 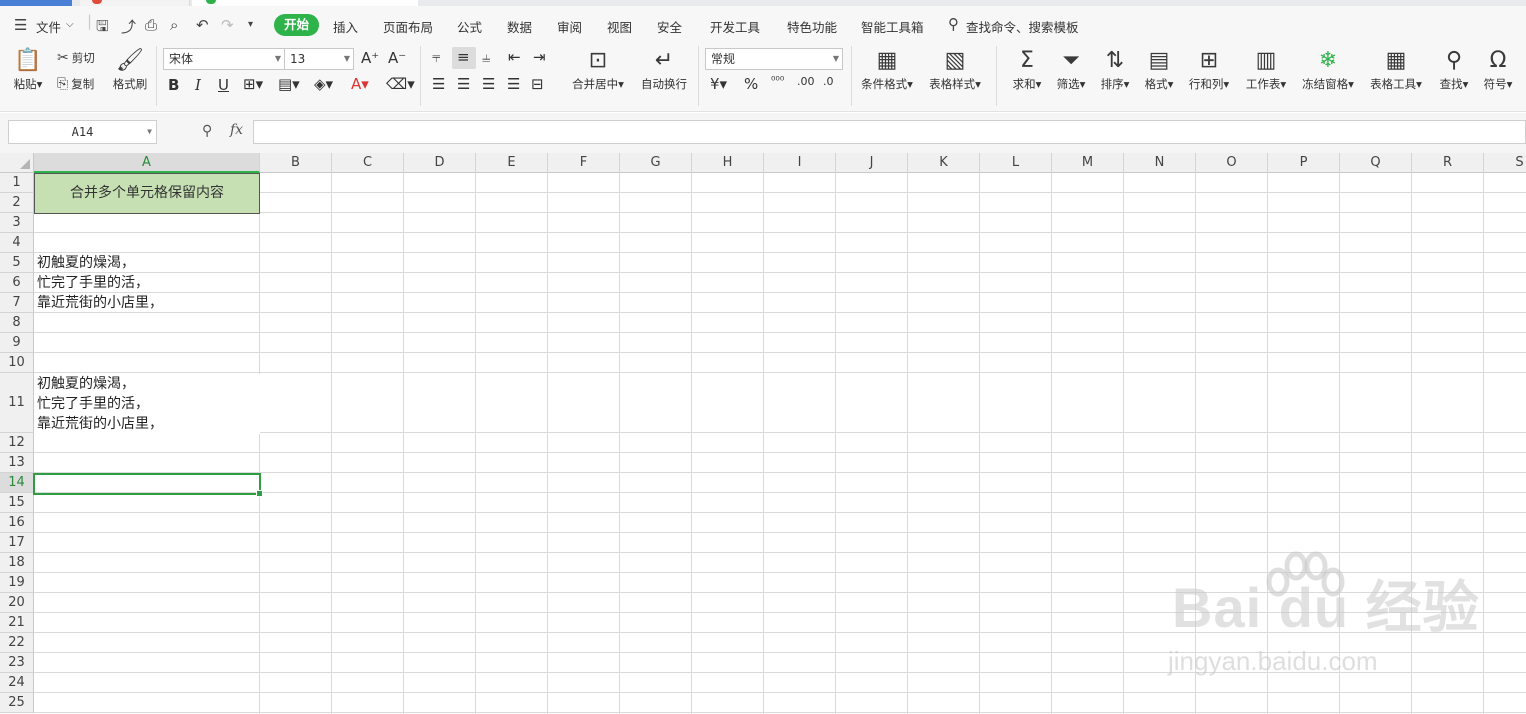 What do you see at coordinates (512, 163) in the screenshot?
I see `column-header-e: E` at bounding box center [512, 163].